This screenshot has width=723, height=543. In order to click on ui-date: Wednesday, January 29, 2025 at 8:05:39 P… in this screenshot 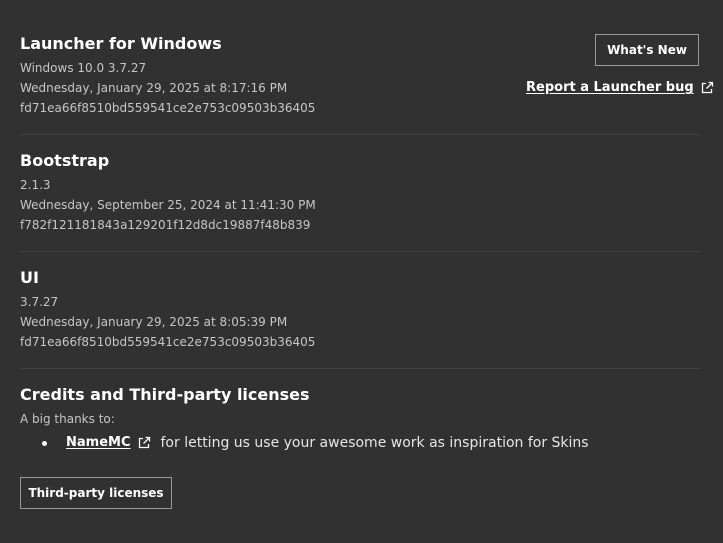, I will do `click(154, 322)`.